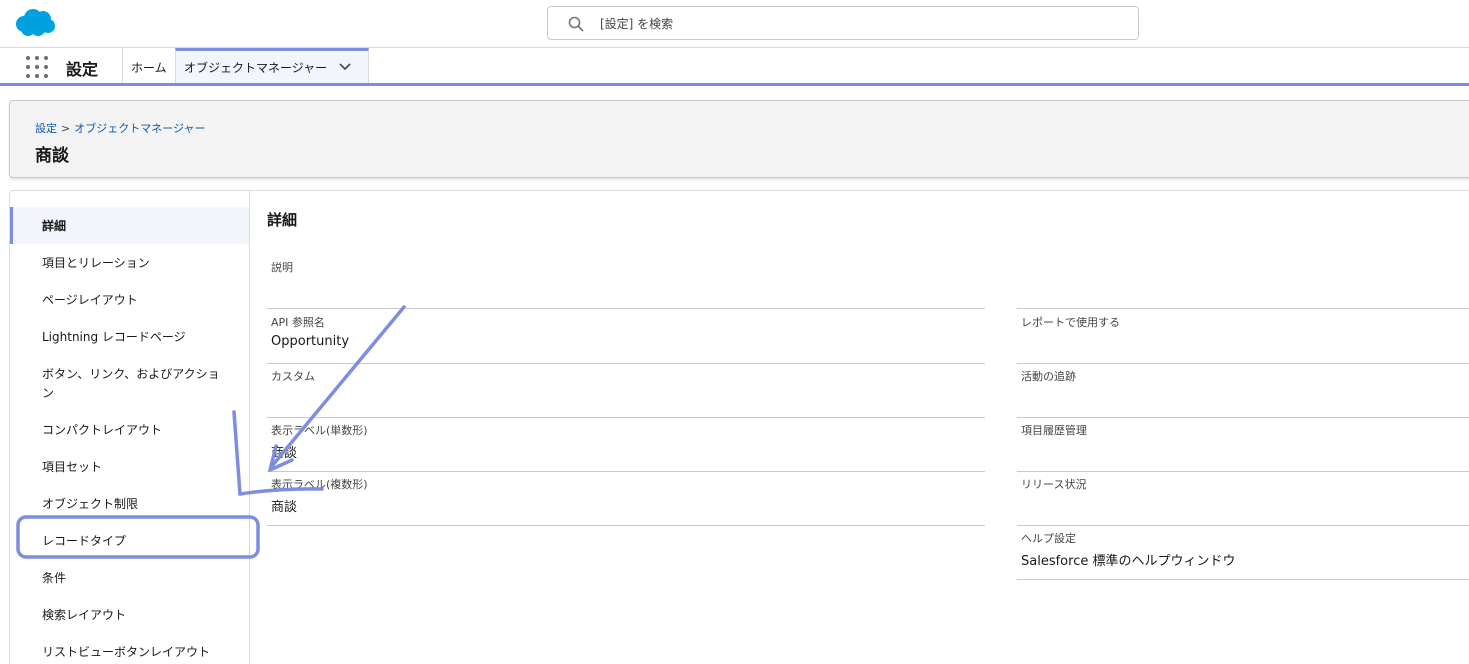 The image size is (1469, 664). What do you see at coordinates (293, 376) in the screenshot?
I see `field-label: カスタム` at bounding box center [293, 376].